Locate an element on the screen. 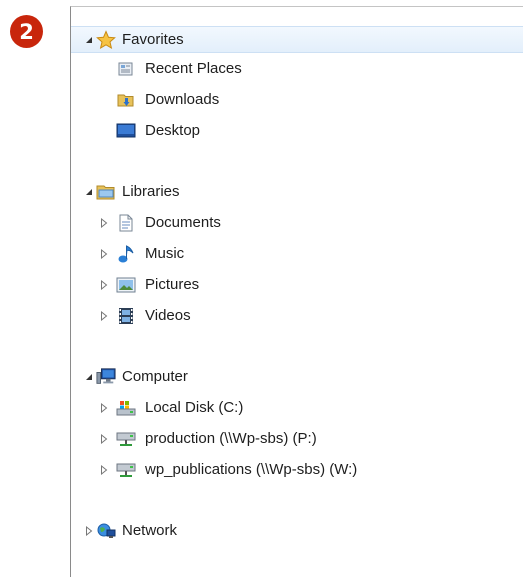  local-disk-icon is located at coordinates (126, 408).